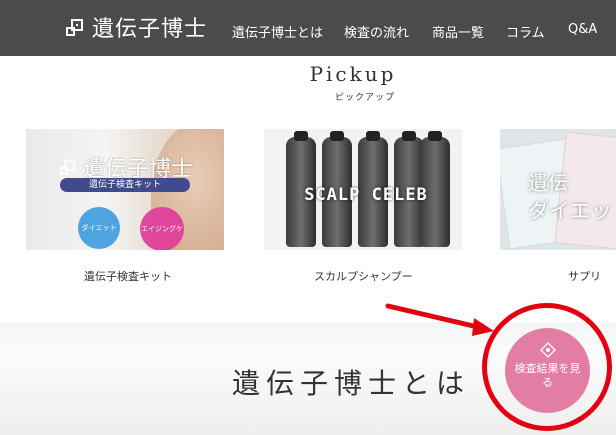  I want to click on nav-column: コラム, so click(537, 31).